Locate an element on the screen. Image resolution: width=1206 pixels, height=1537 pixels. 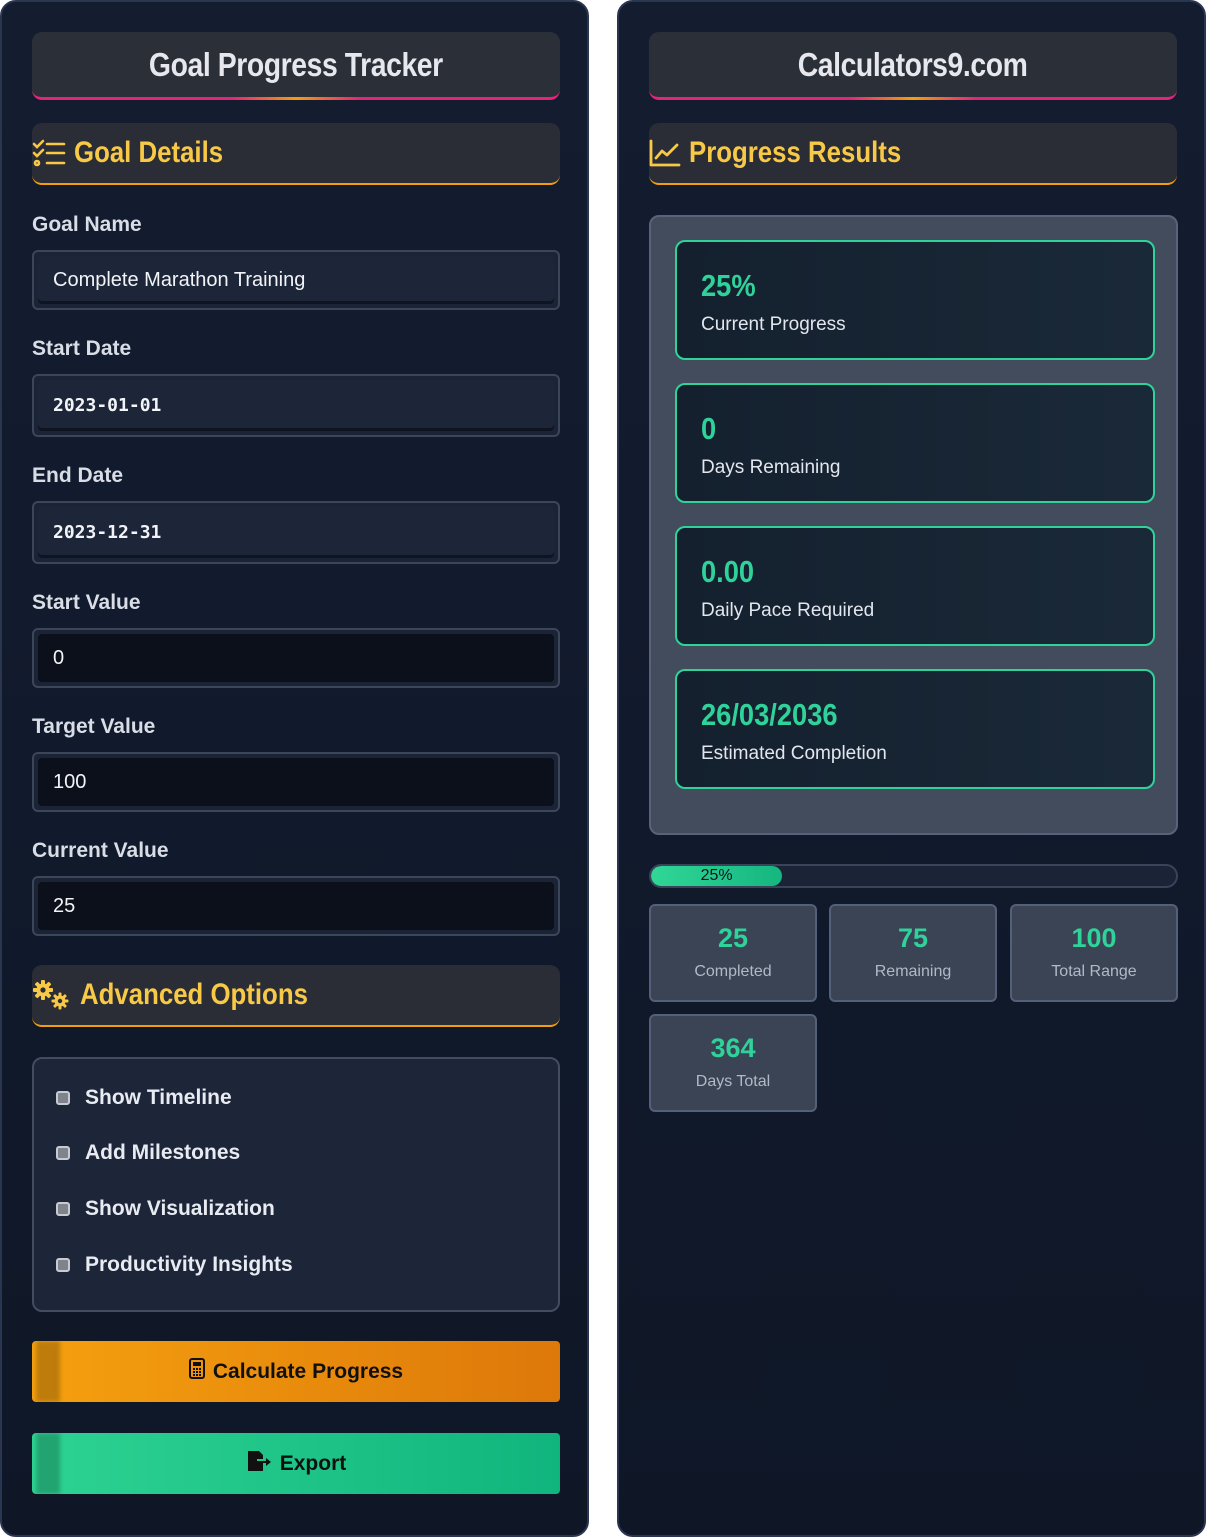
goal-details-title: Goal Details is located at coordinates (149, 152).